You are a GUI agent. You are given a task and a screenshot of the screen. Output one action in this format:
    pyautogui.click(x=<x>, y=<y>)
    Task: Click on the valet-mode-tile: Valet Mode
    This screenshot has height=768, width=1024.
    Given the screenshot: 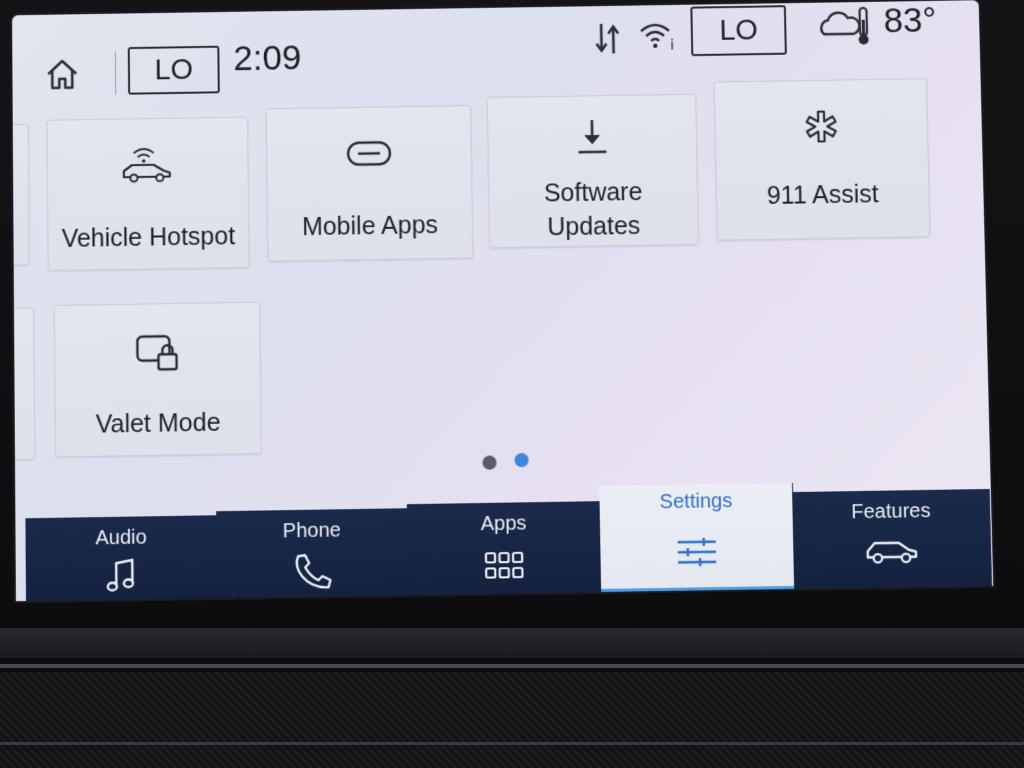 What is the action you would take?
    pyautogui.click(x=157, y=379)
    